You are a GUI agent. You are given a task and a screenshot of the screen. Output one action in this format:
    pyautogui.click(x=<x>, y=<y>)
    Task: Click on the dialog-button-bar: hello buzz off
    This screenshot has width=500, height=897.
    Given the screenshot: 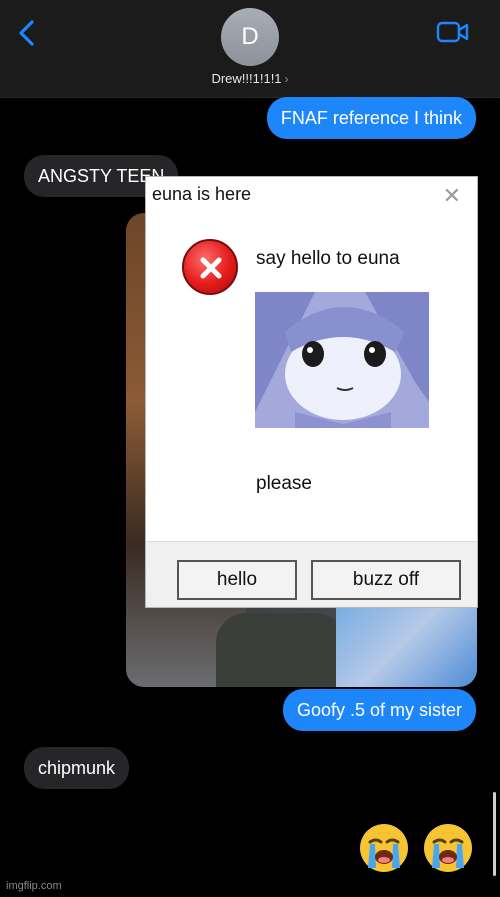 What is the action you would take?
    pyautogui.click(x=311, y=574)
    